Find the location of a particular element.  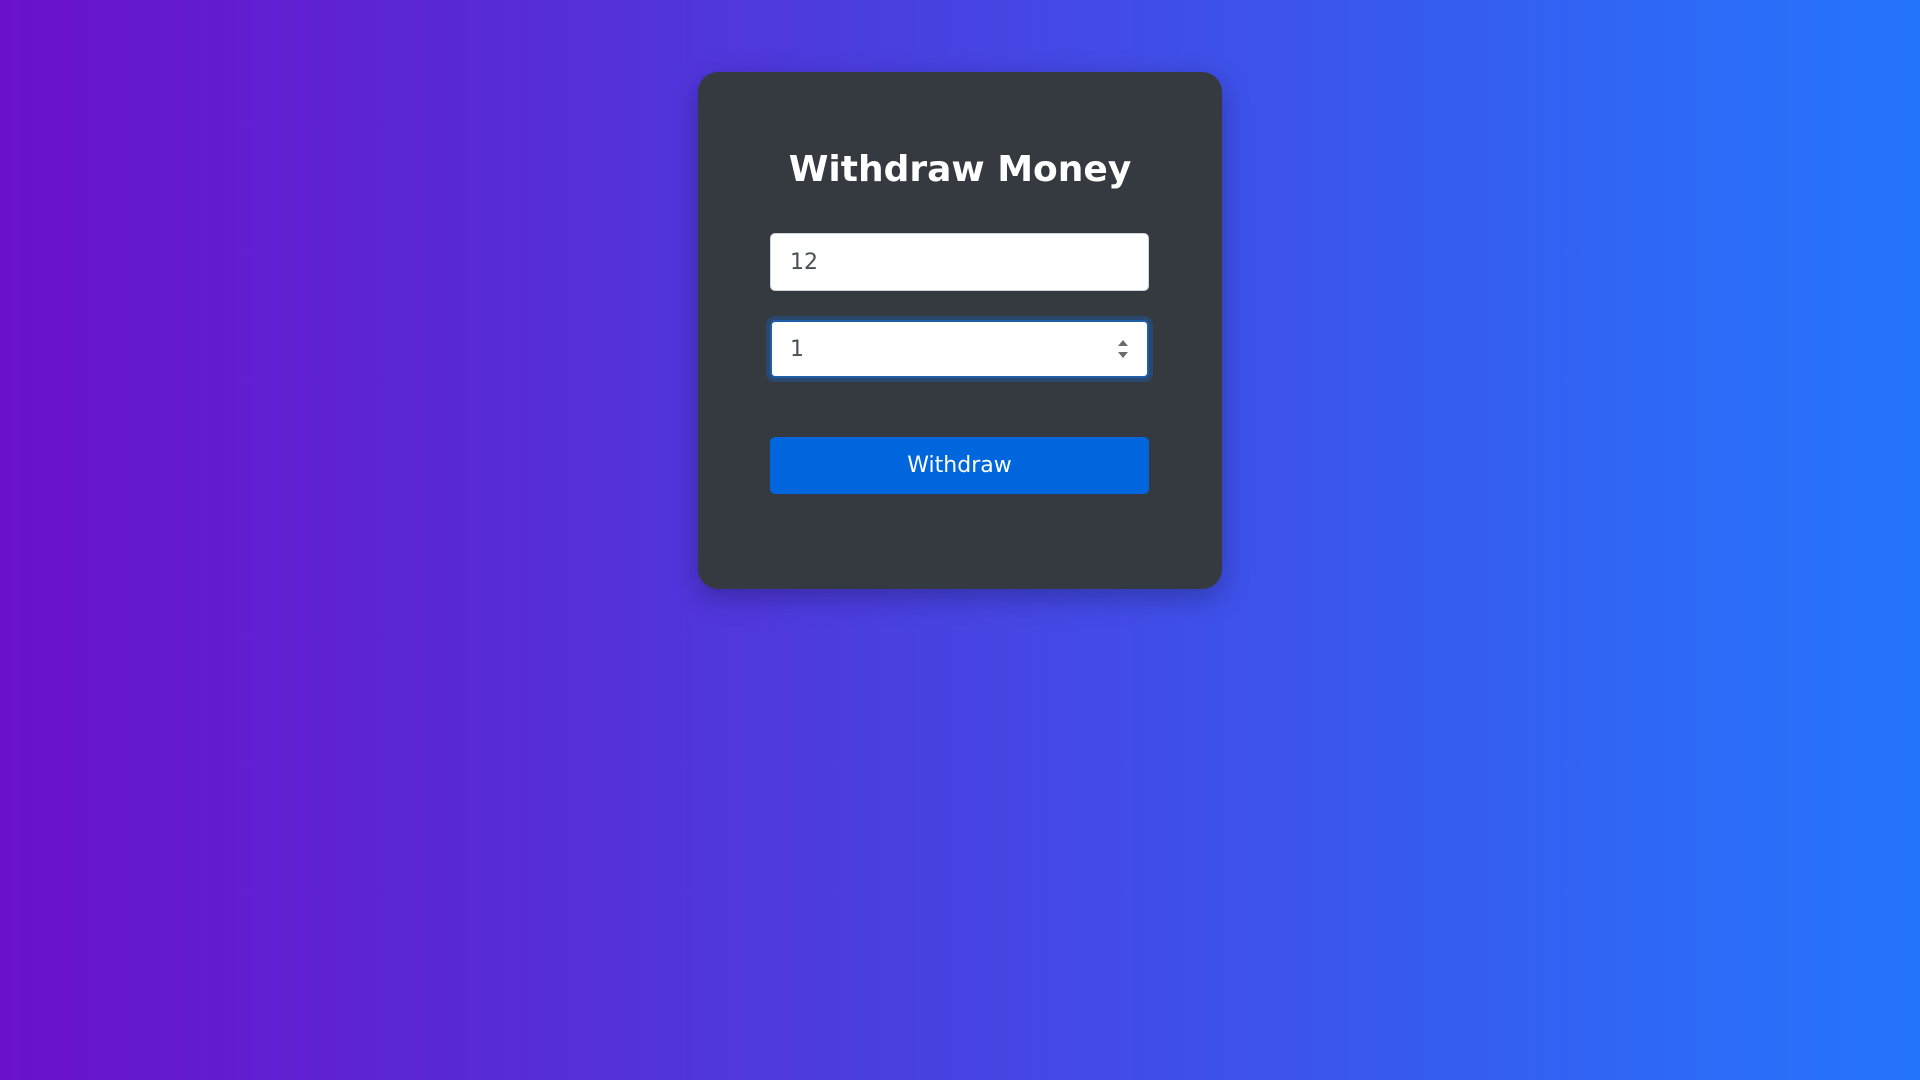

amount-input-value: 1 is located at coordinates (797, 349).